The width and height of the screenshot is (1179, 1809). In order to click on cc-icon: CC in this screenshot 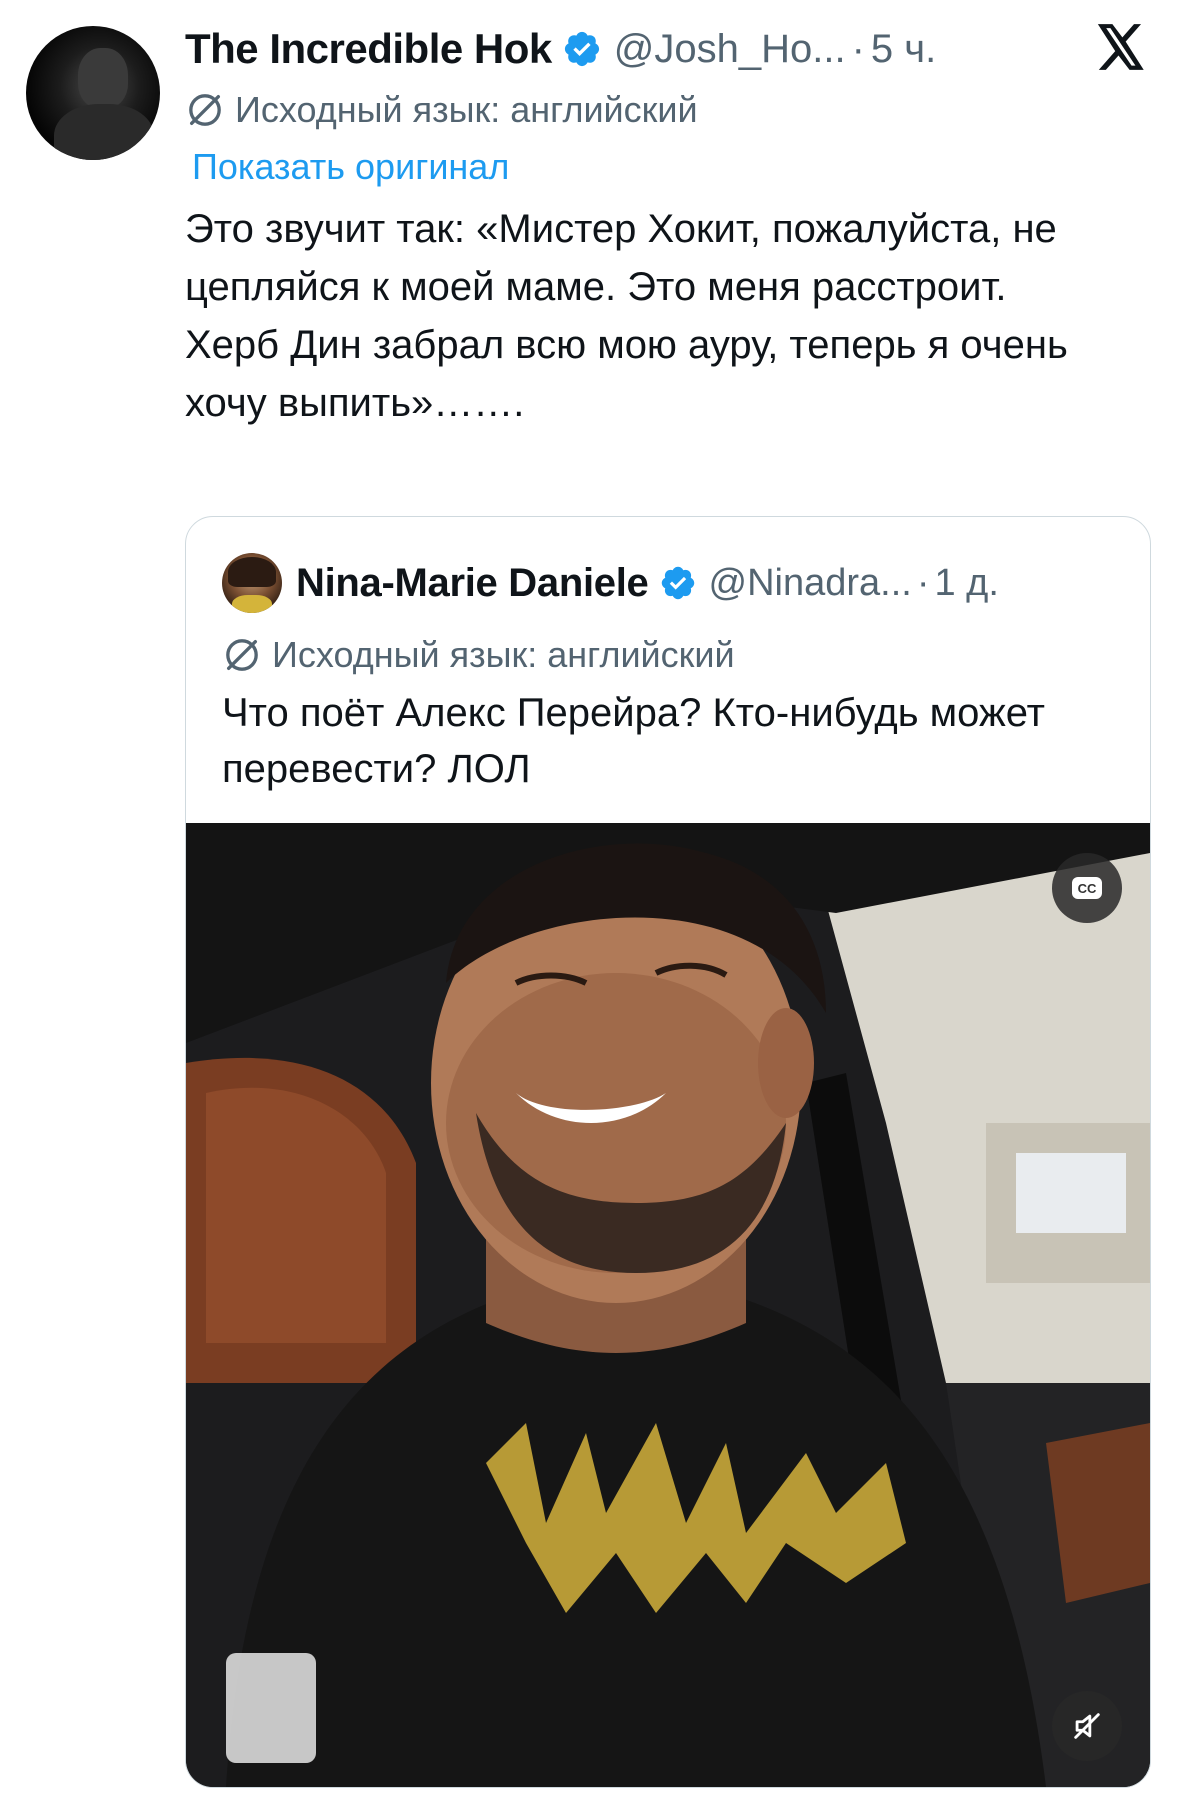, I will do `click(1087, 888)`.